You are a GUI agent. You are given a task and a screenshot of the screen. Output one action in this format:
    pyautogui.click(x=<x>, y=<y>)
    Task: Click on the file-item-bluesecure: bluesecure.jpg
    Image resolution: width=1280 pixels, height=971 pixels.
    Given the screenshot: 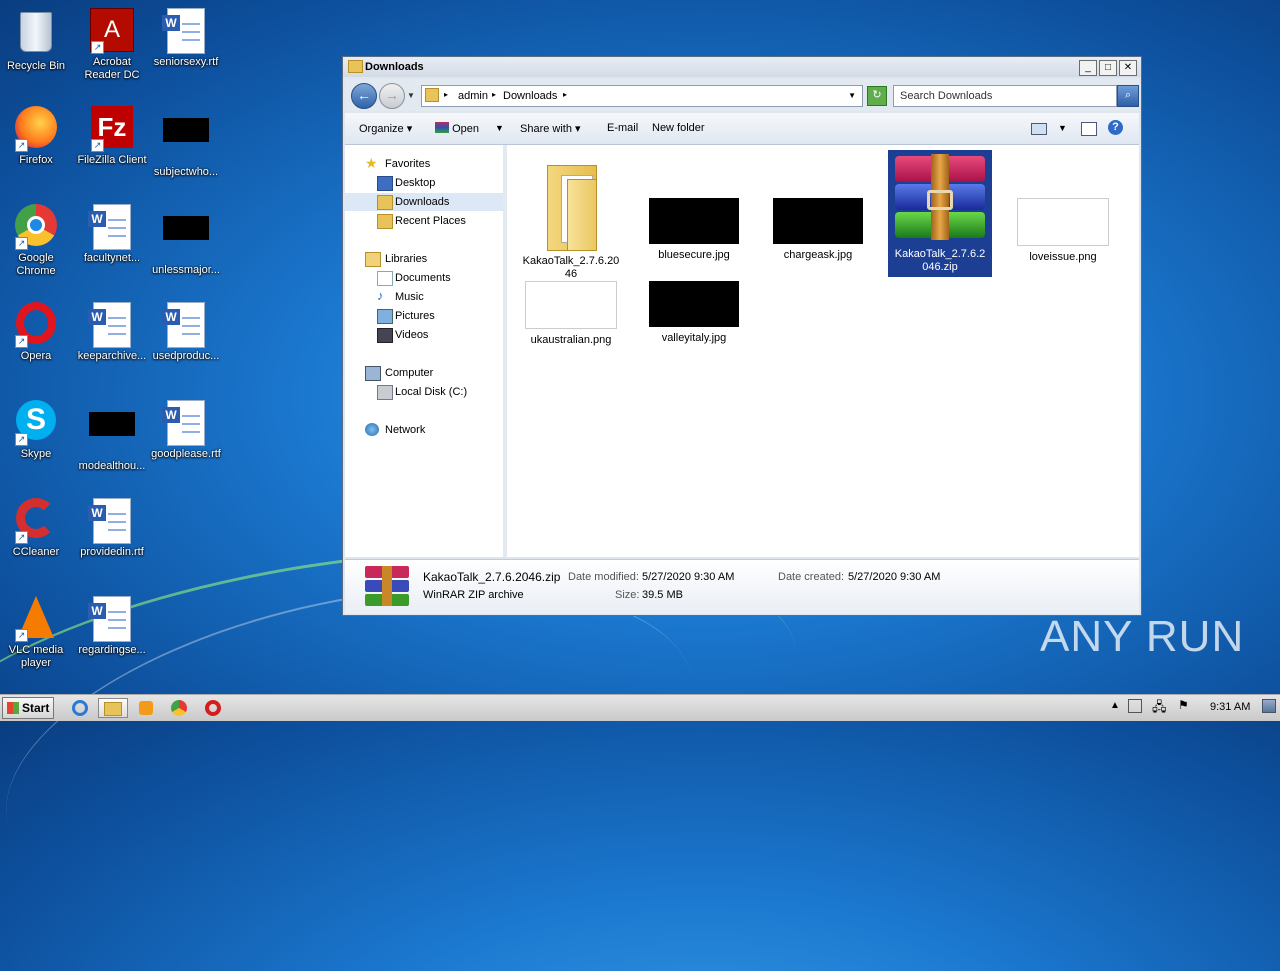 What is the action you would take?
    pyautogui.click(x=694, y=230)
    